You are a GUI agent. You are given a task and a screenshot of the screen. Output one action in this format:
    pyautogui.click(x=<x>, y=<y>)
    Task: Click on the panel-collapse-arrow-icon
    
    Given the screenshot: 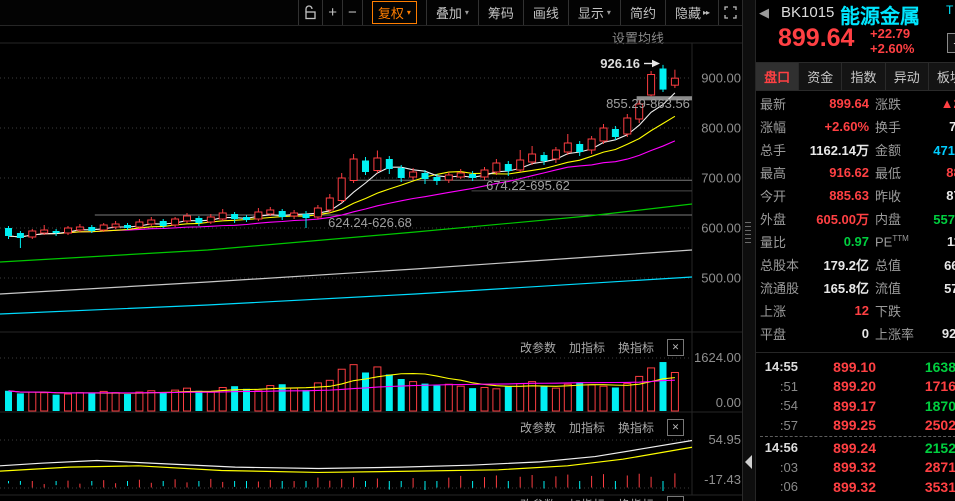 What is the action you would take?
    pyautogui.click(x=748, y=462)
    